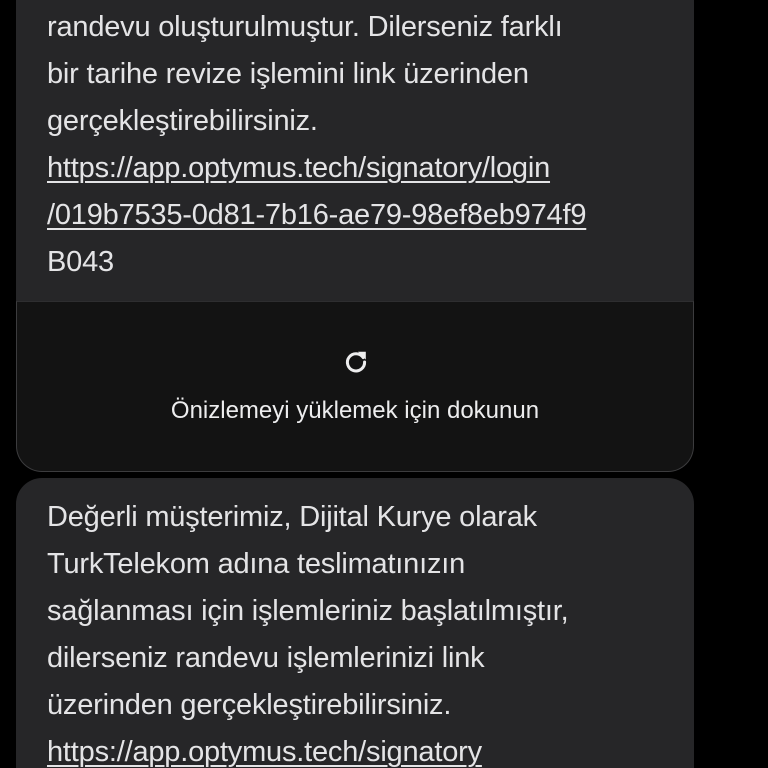 The height and width of the screenshot is (768, 768). Describe the element at coordinates (264, 752) in the screenshot. I see `message-link-text: https://app.optymus.tech/signatory` at that location.